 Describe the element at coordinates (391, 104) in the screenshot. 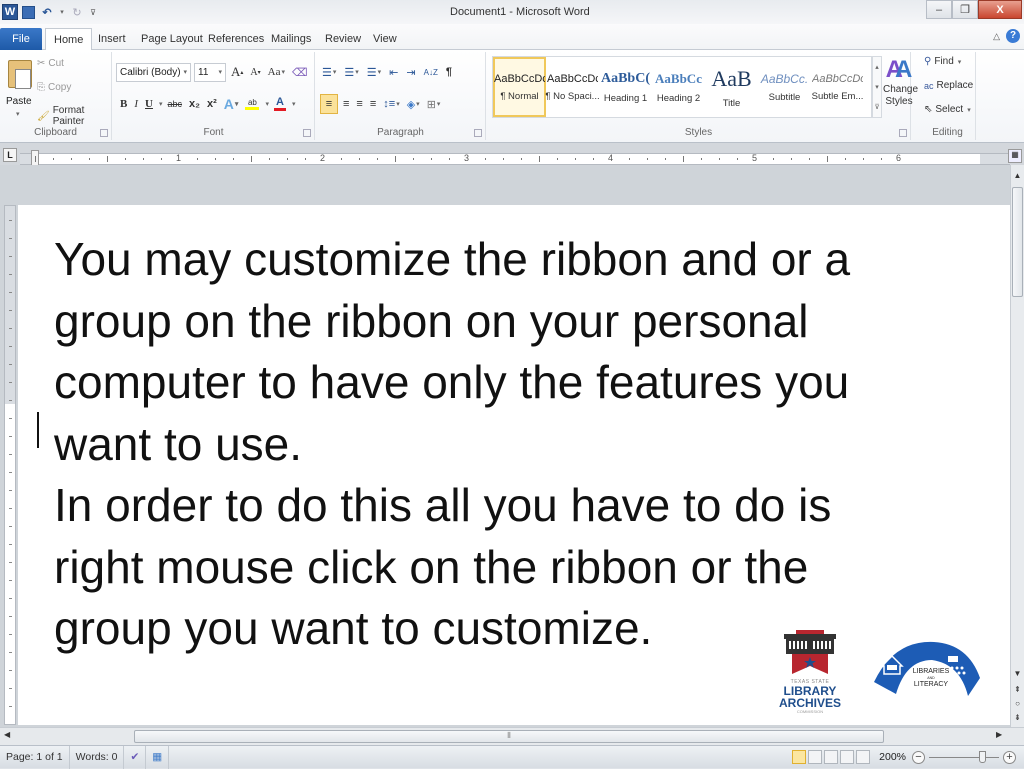

I see `line-spacing-button: ↕≡ ▾` at that location.